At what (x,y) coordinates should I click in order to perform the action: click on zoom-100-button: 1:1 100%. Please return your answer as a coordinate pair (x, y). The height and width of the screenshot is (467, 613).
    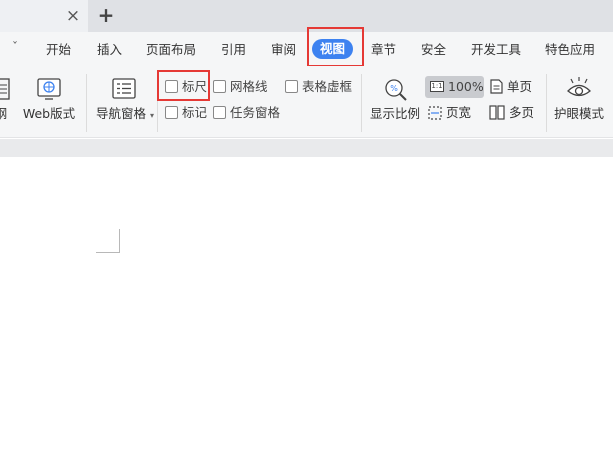
    Looking at the image, I should click on (454, 87).